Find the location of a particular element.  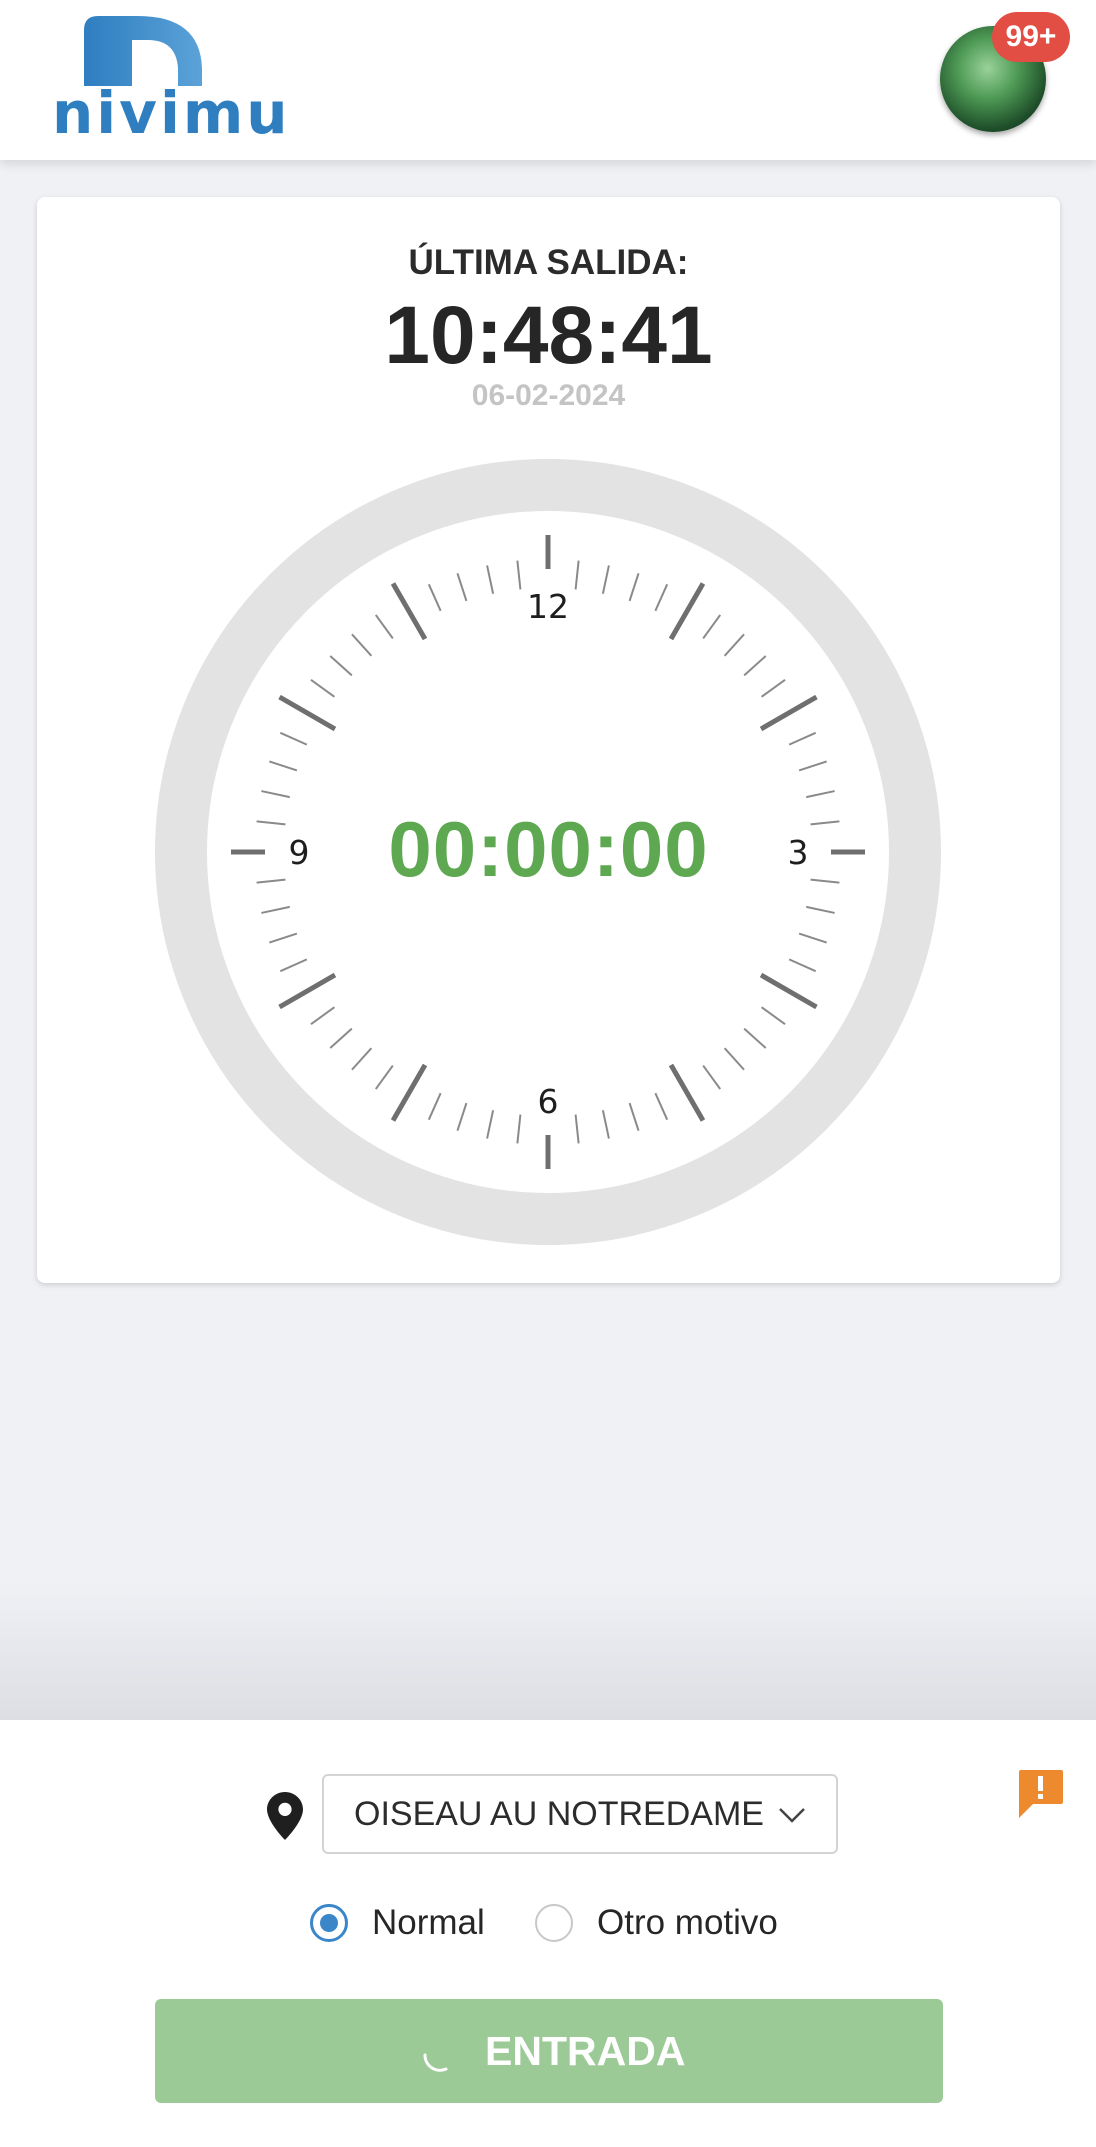

location-value: OISEAU AU NOTREDAME is located at coordinates (559, 1814).